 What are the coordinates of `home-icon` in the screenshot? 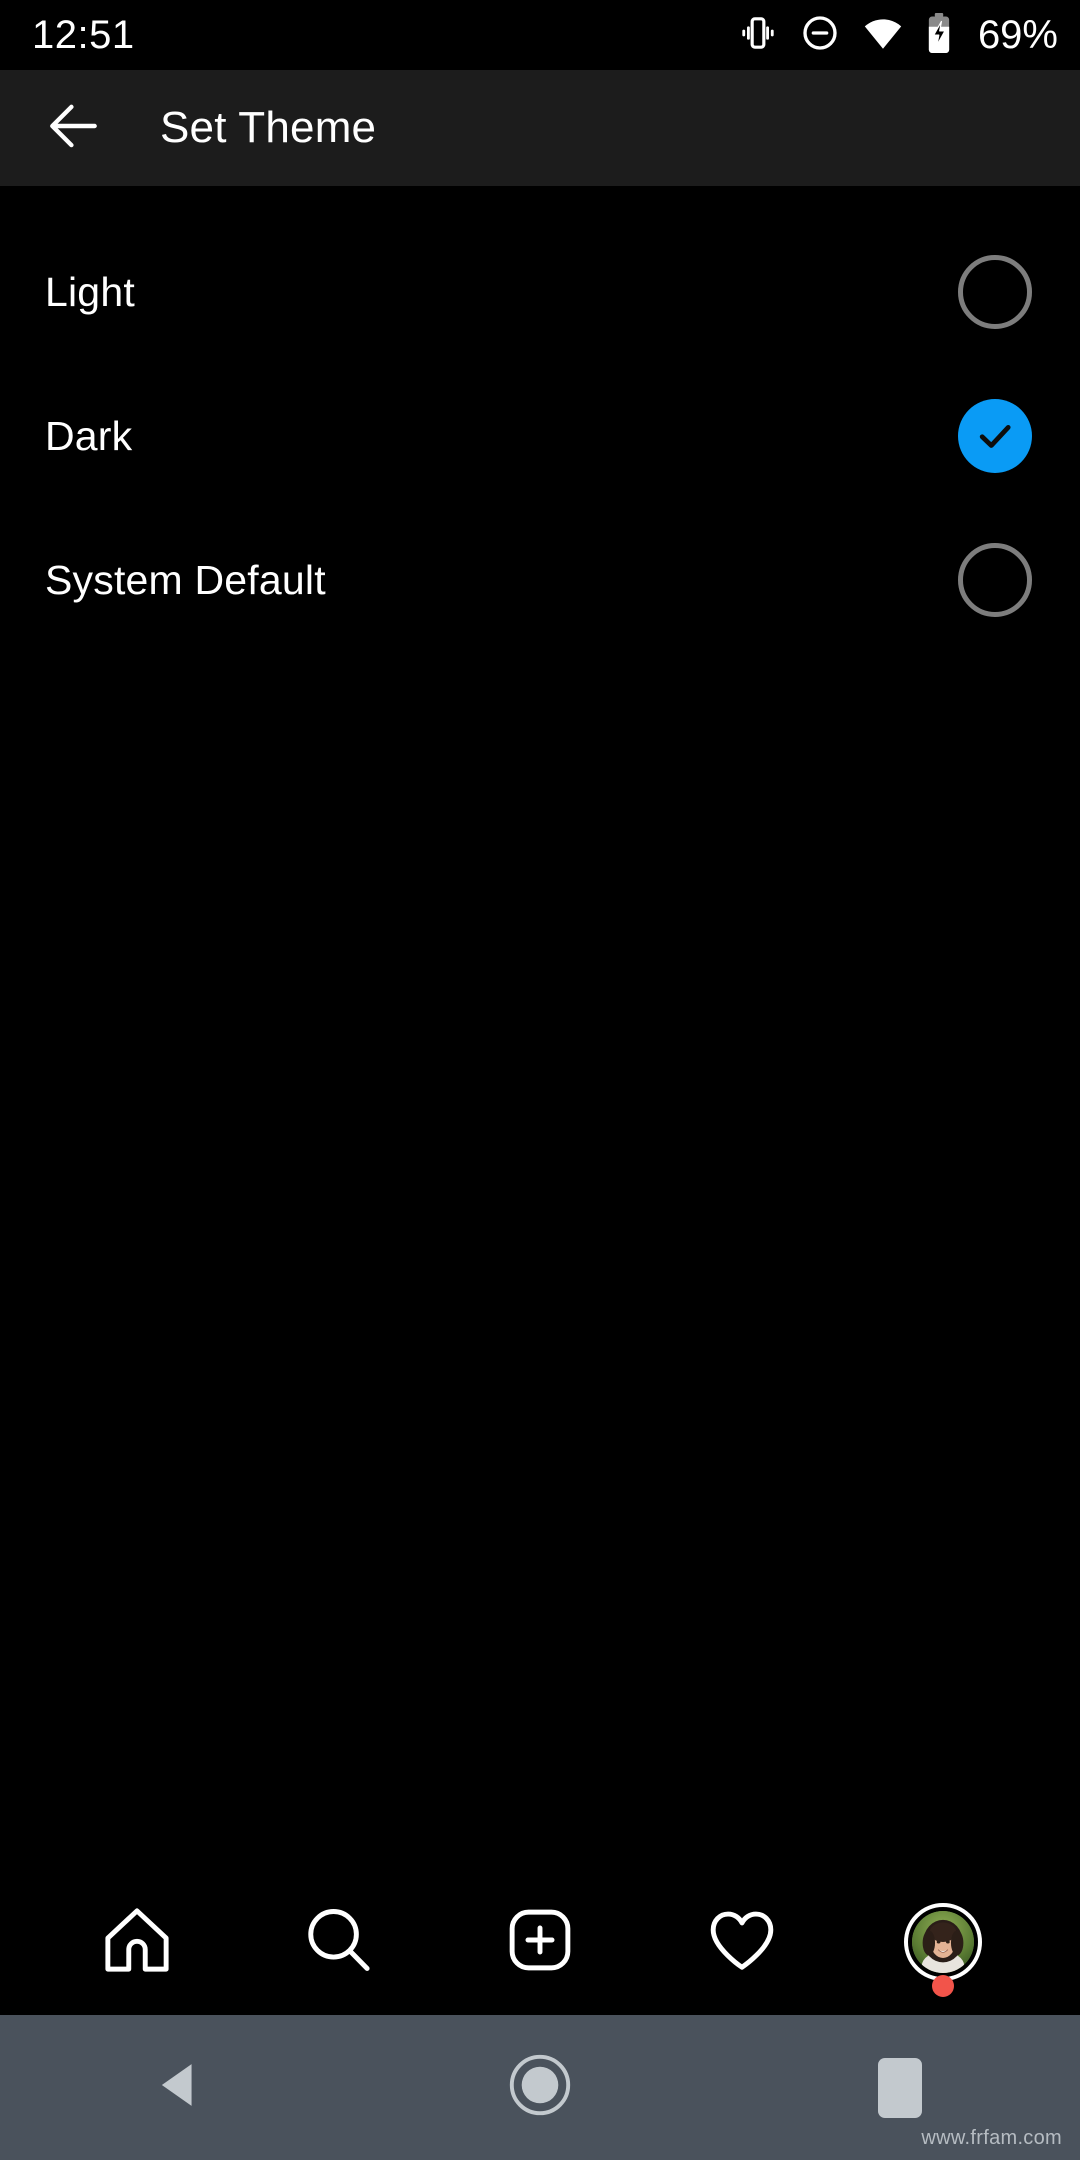 It's located at (137, 1942).